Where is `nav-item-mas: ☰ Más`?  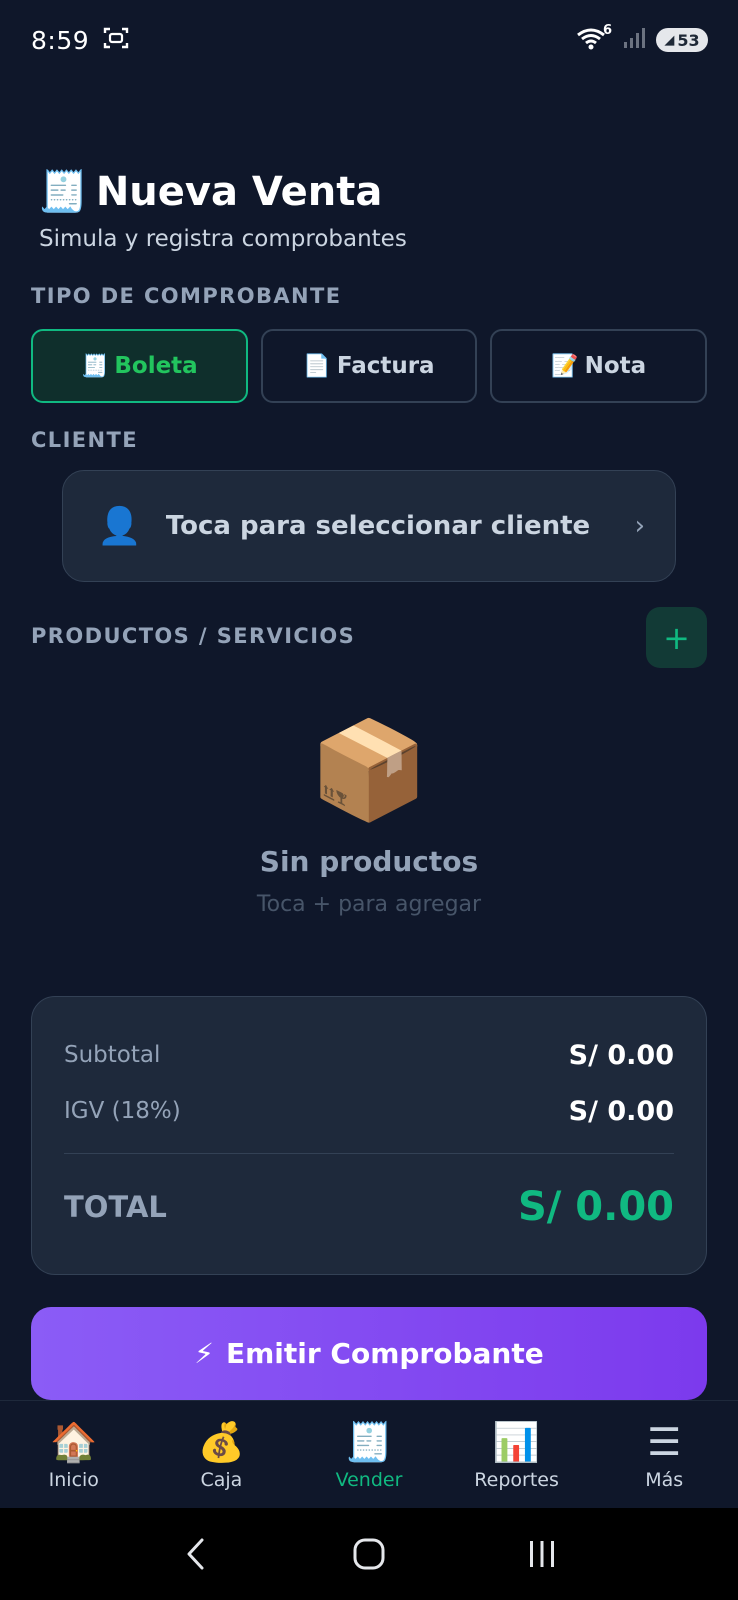 nav-item-mas: ☰ Más is located at coordinates (664, 1454).